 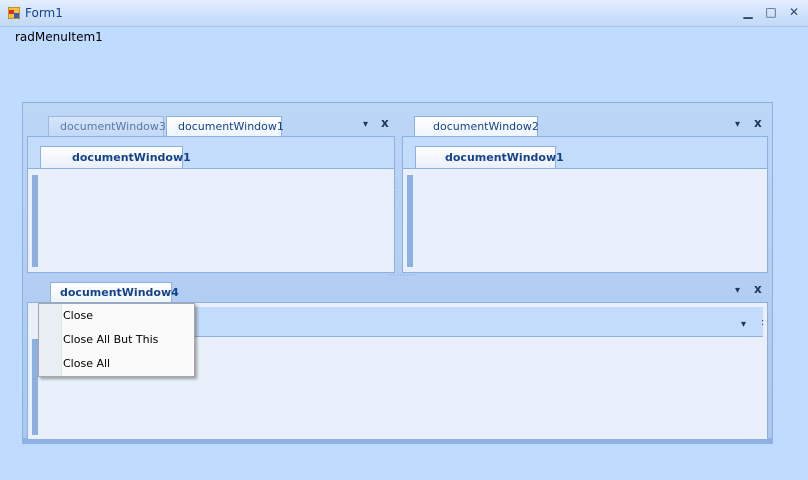 I want to click on top-right-document-frame: documentWindow1, so click(x=585, y=204).